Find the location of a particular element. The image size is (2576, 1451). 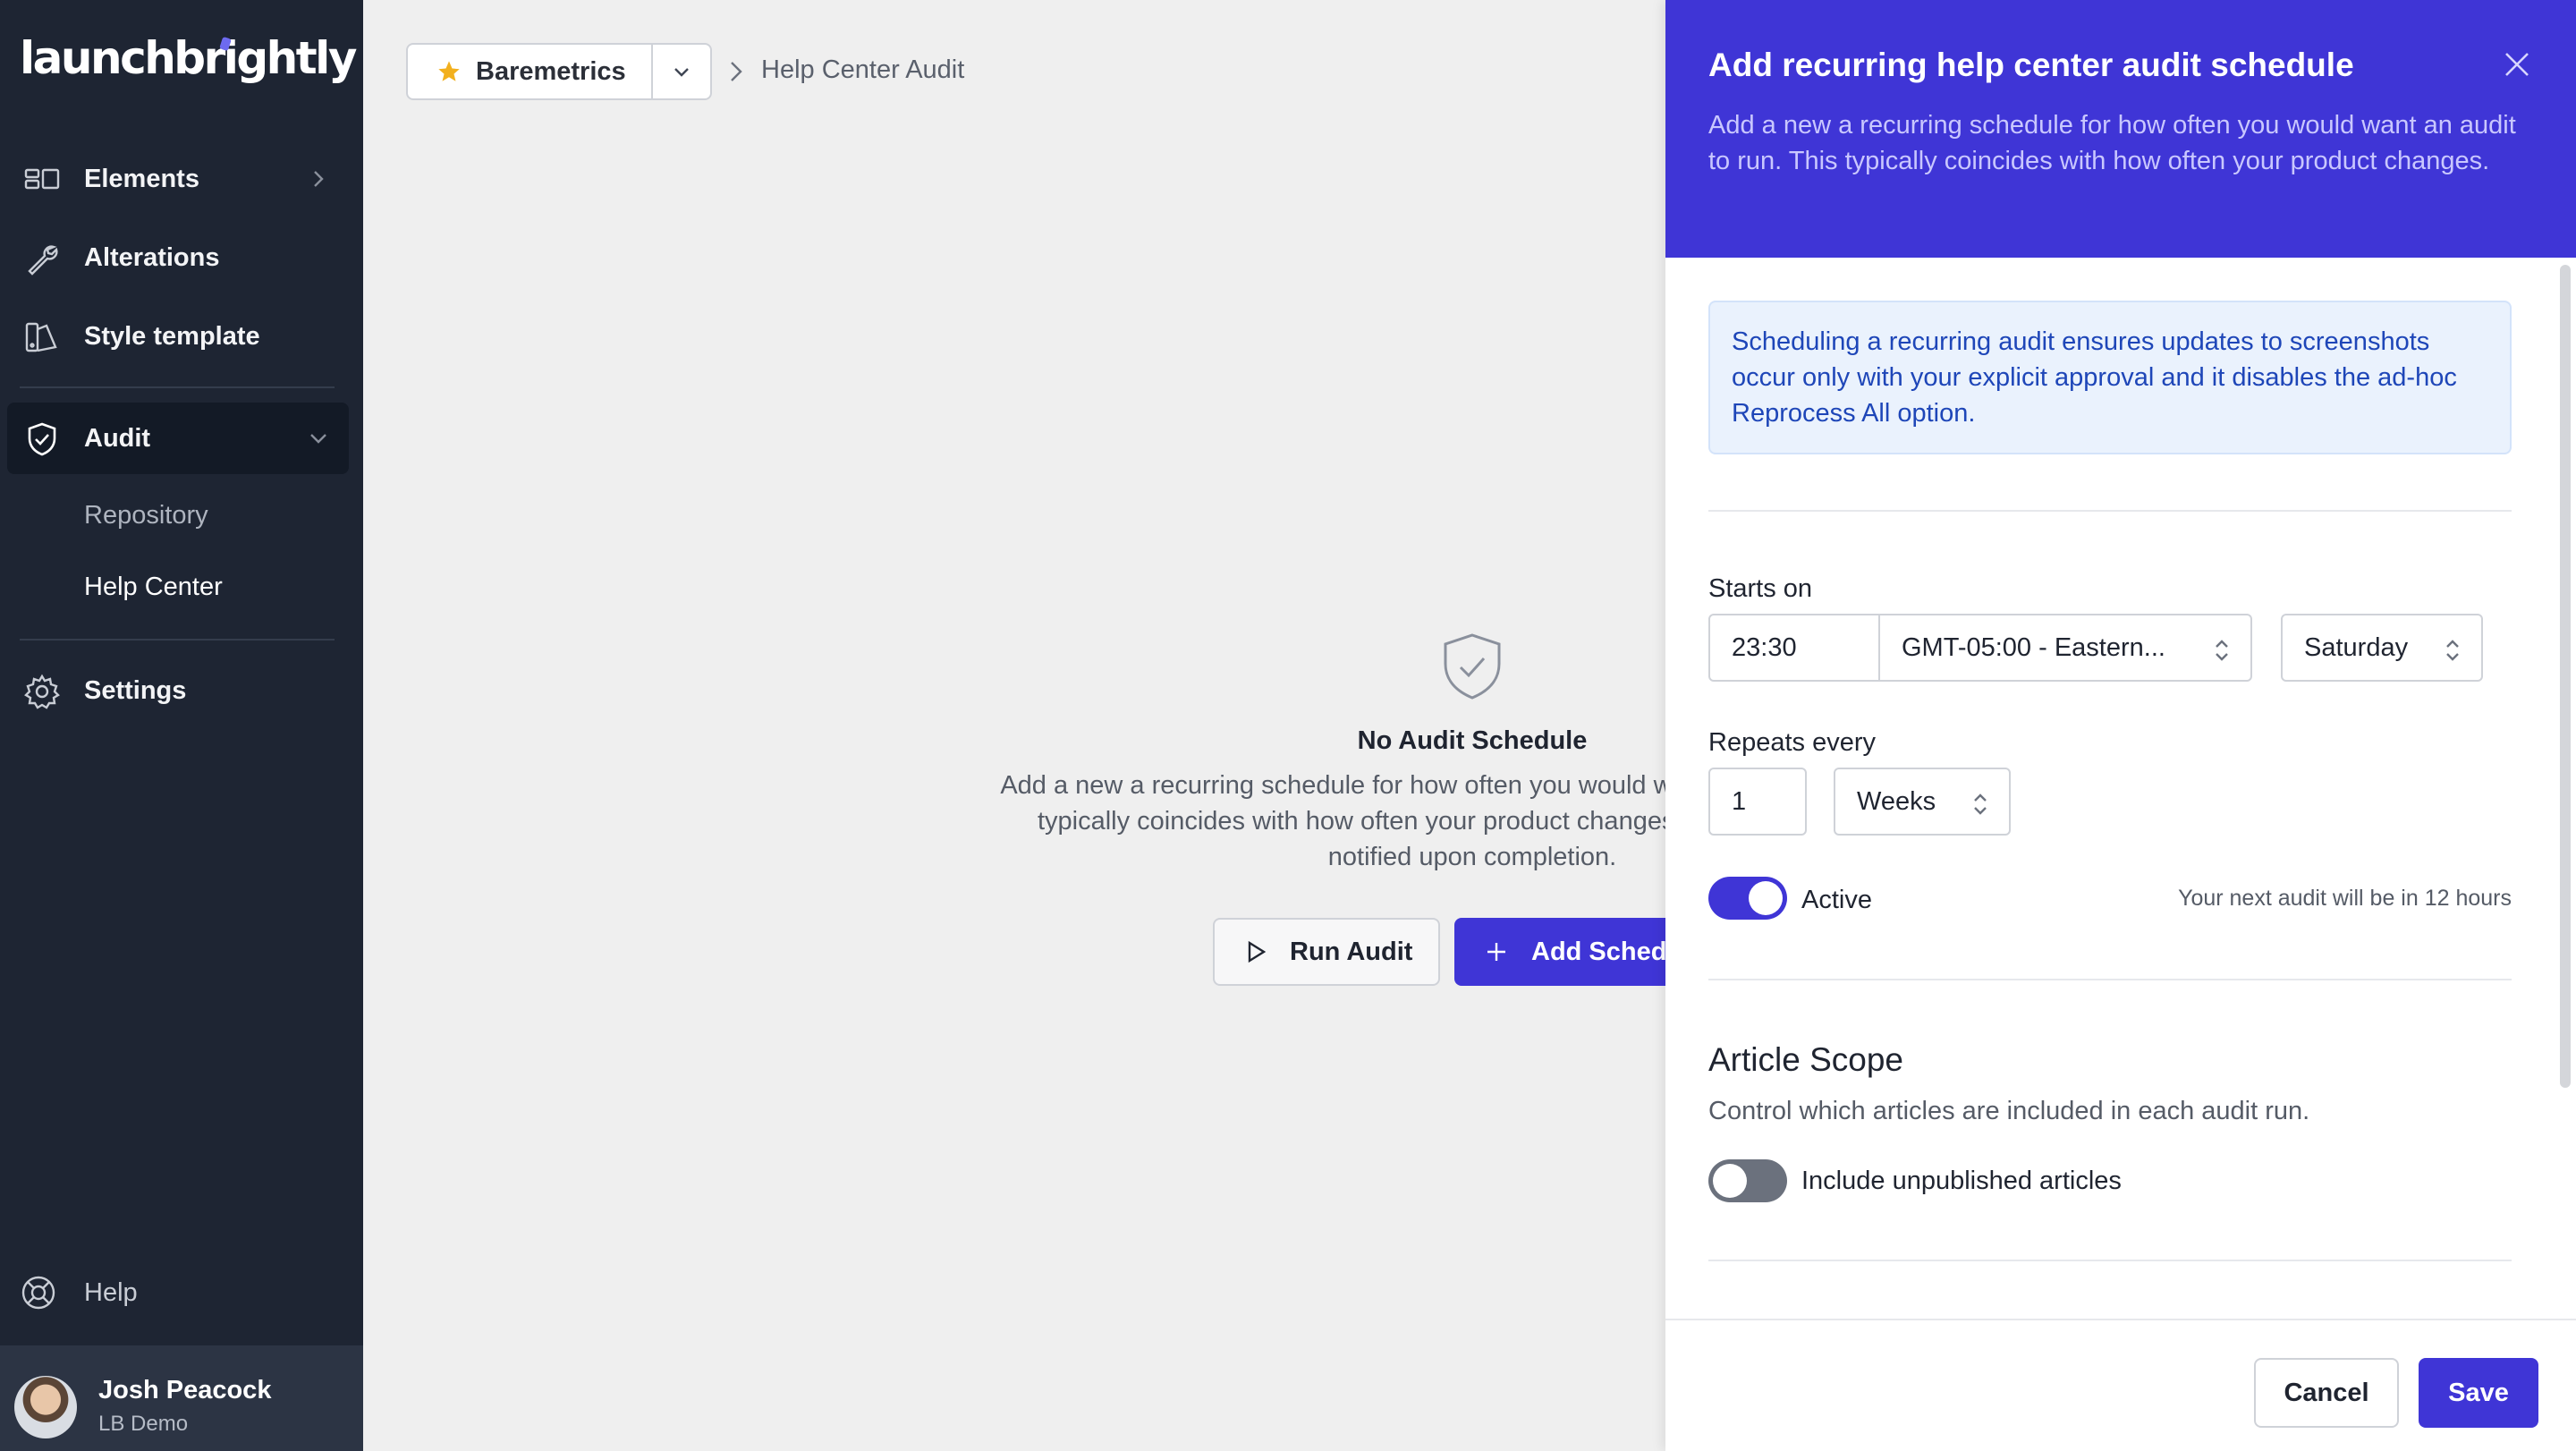

repeat-unit-select: Weeks is located at coordinates (1922, 802).